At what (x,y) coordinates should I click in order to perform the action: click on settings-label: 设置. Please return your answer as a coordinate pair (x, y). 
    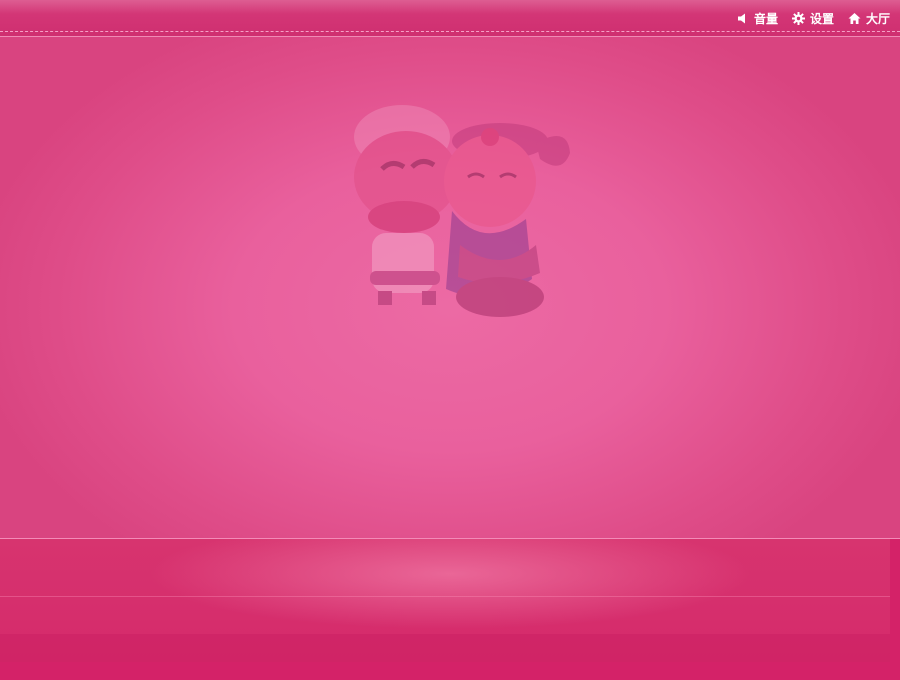
    Looking at the image, I should click on (821, 18).